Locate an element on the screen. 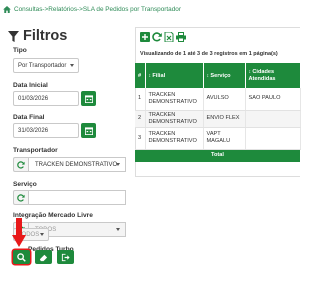  red-arrow-annotation is located at coordinates (19, 232).